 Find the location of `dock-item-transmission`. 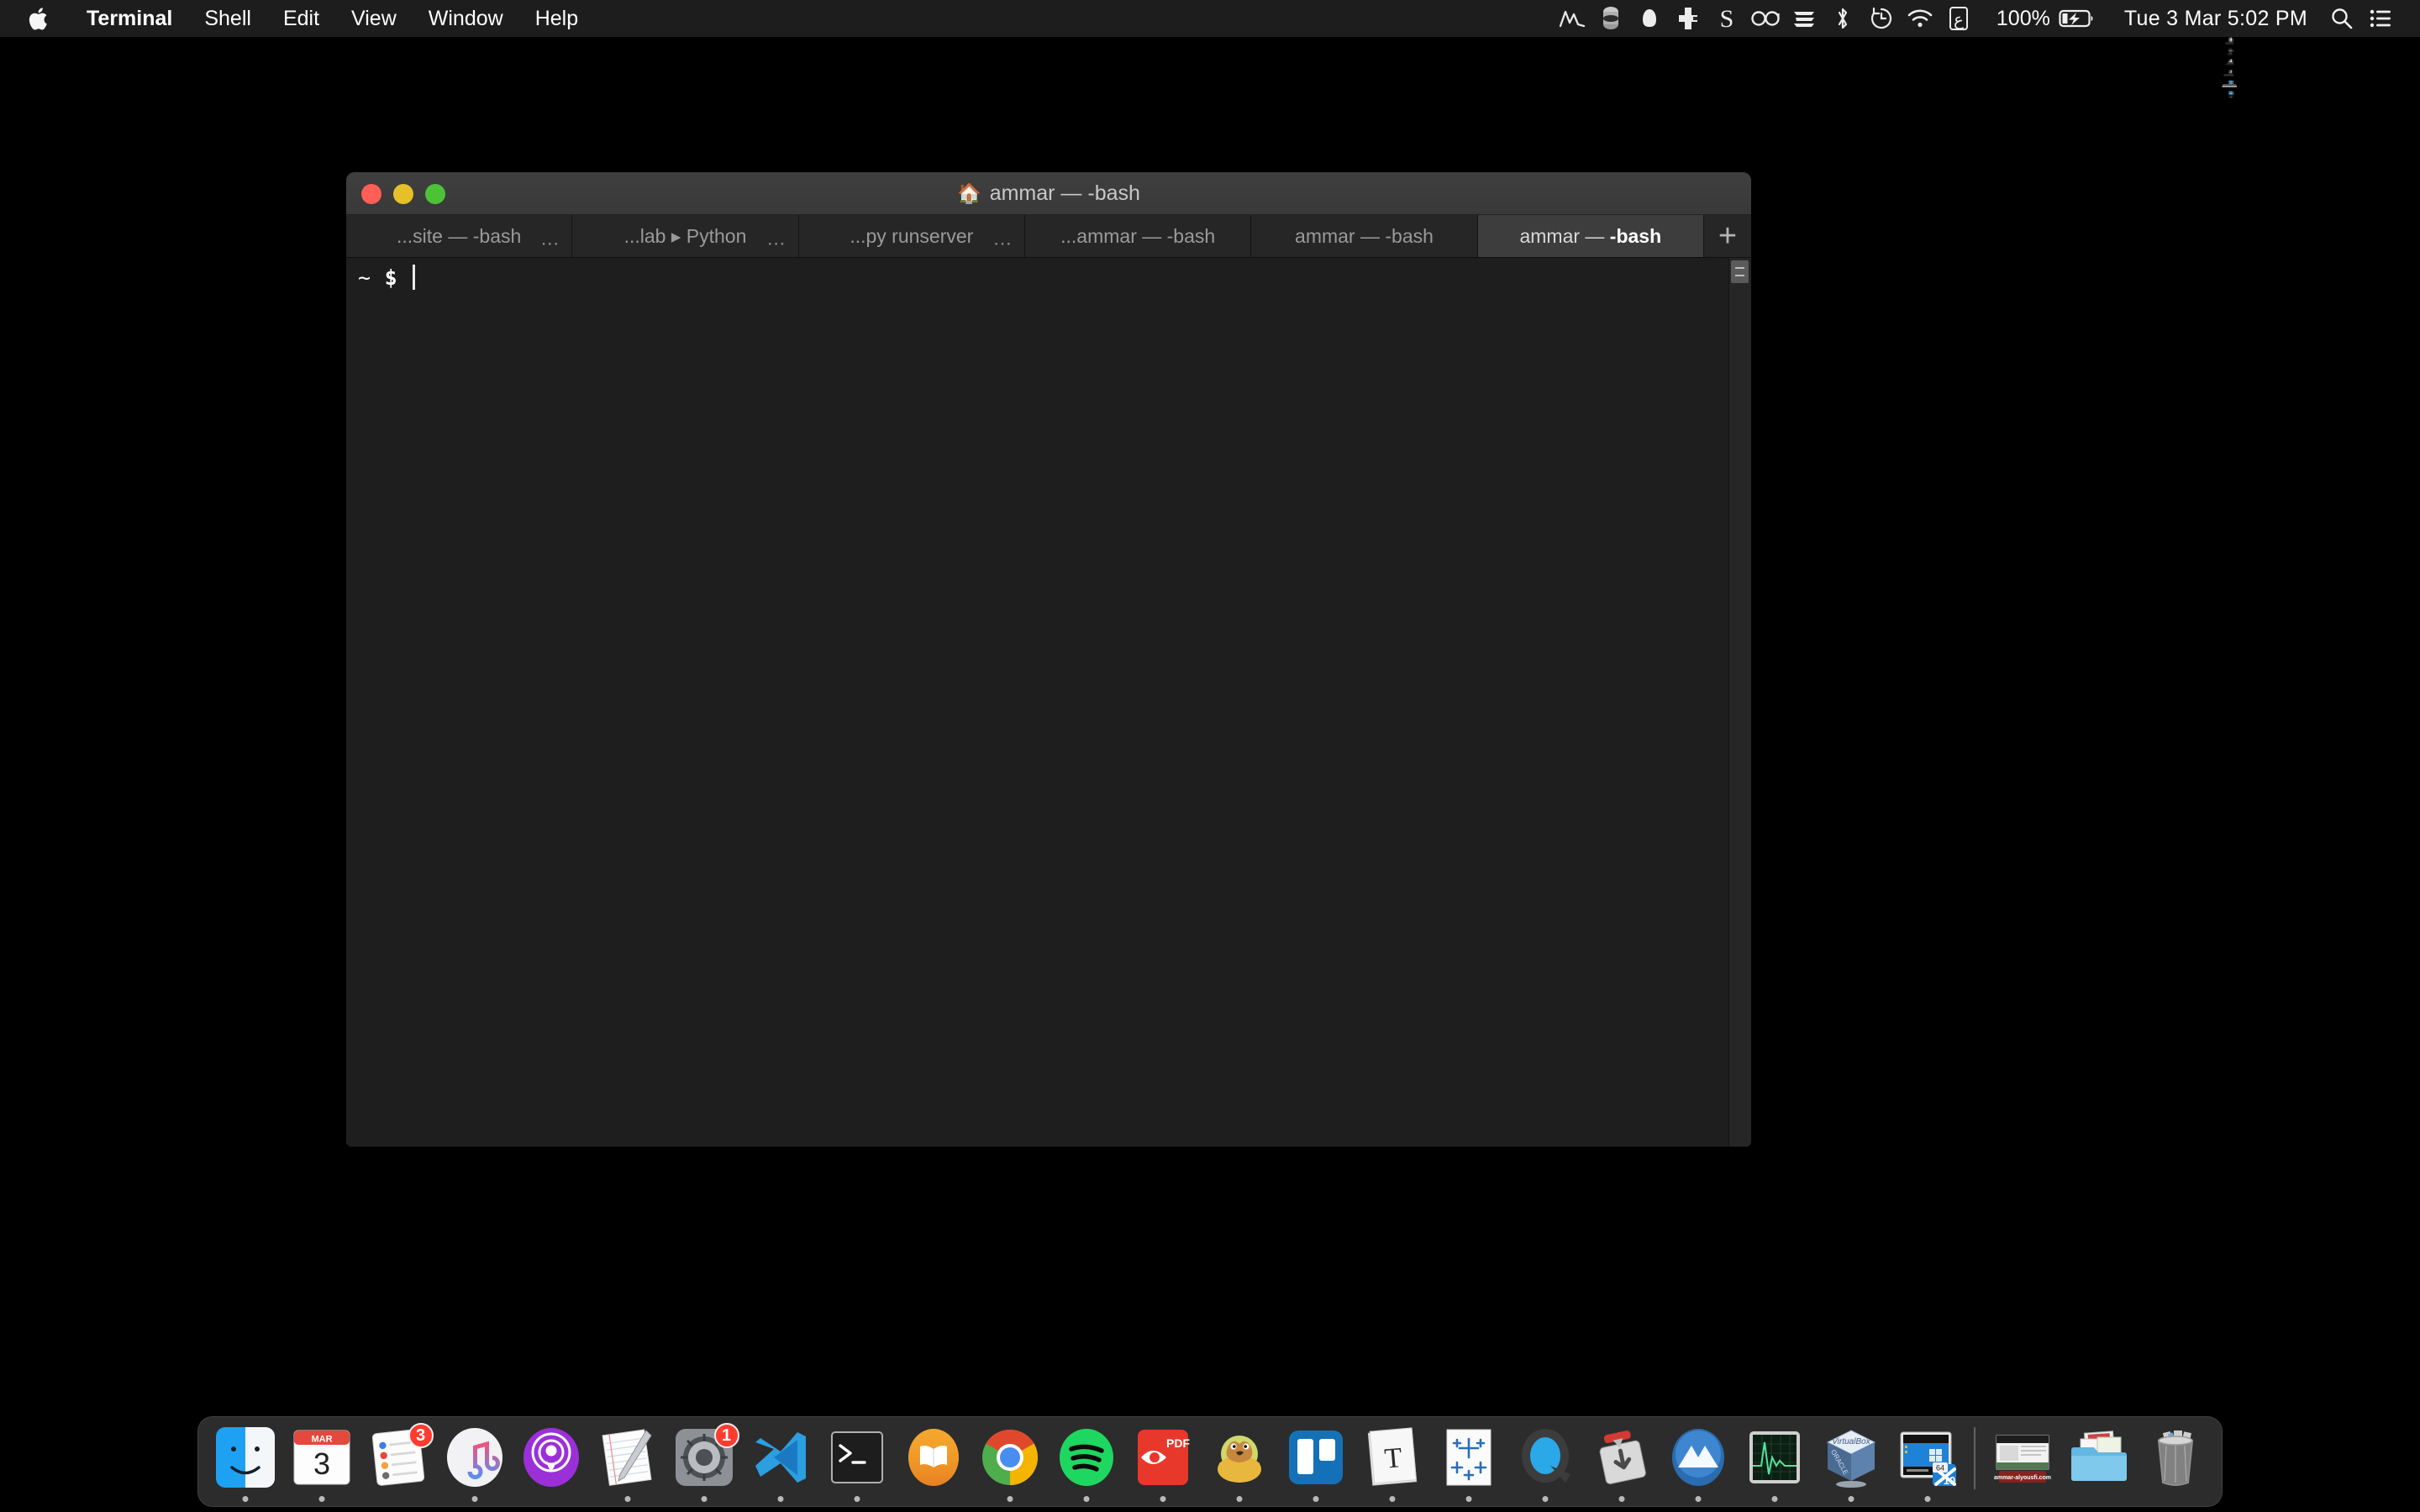

dock-item-transmission is located at coordinates (1621, 1464).